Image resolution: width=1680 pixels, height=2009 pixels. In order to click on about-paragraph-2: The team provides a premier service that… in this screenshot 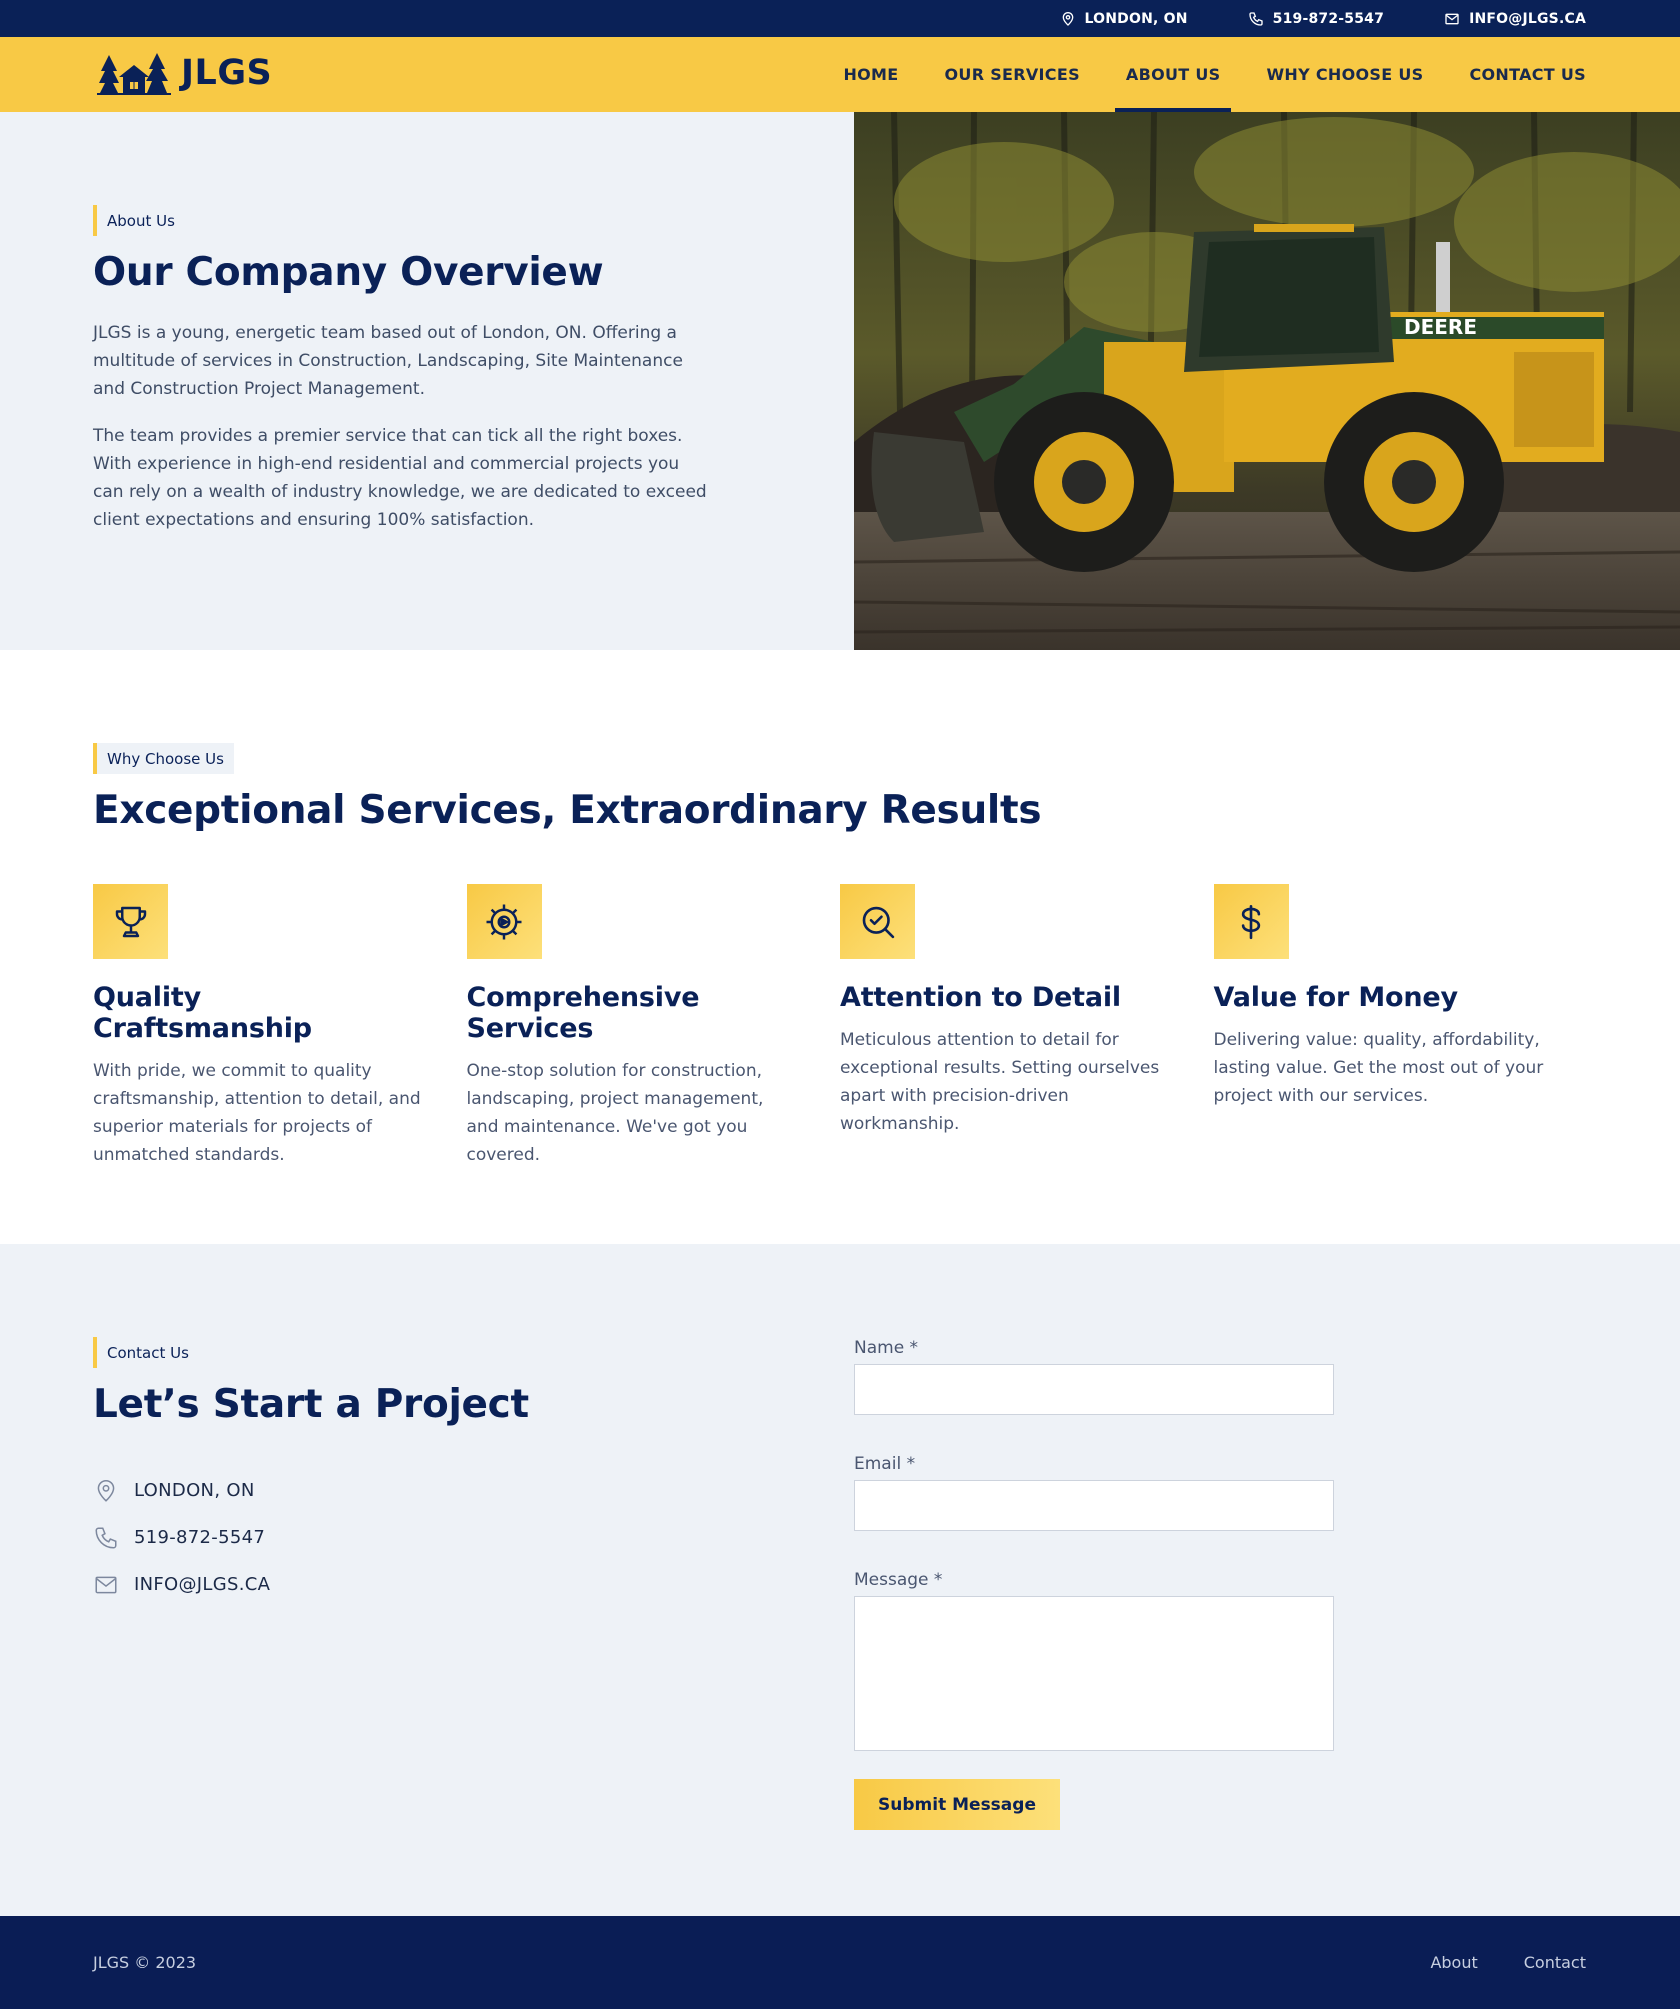, I will do `click(400, 478)`.